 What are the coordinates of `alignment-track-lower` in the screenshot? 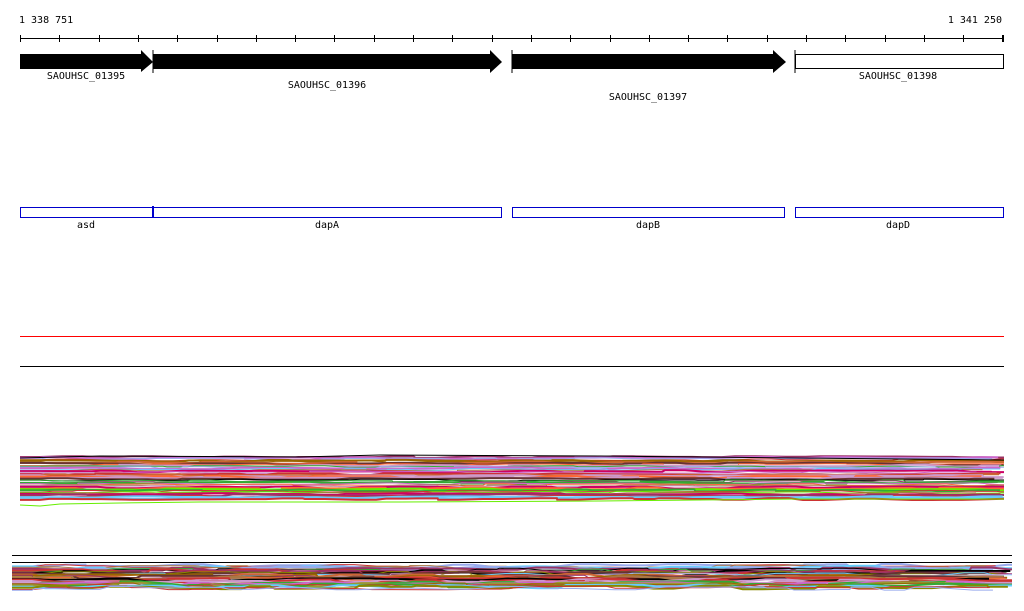 It's located at (512, 577).